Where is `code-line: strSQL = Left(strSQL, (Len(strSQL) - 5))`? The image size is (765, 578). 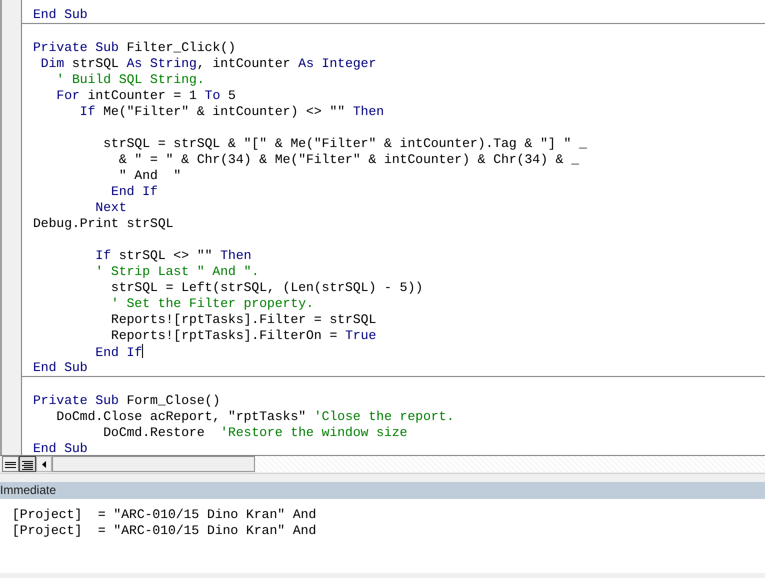
code-line: strSQL = Left(strSQL, (Len(strSQL) - 5)) is located at coordinates (267, 288).